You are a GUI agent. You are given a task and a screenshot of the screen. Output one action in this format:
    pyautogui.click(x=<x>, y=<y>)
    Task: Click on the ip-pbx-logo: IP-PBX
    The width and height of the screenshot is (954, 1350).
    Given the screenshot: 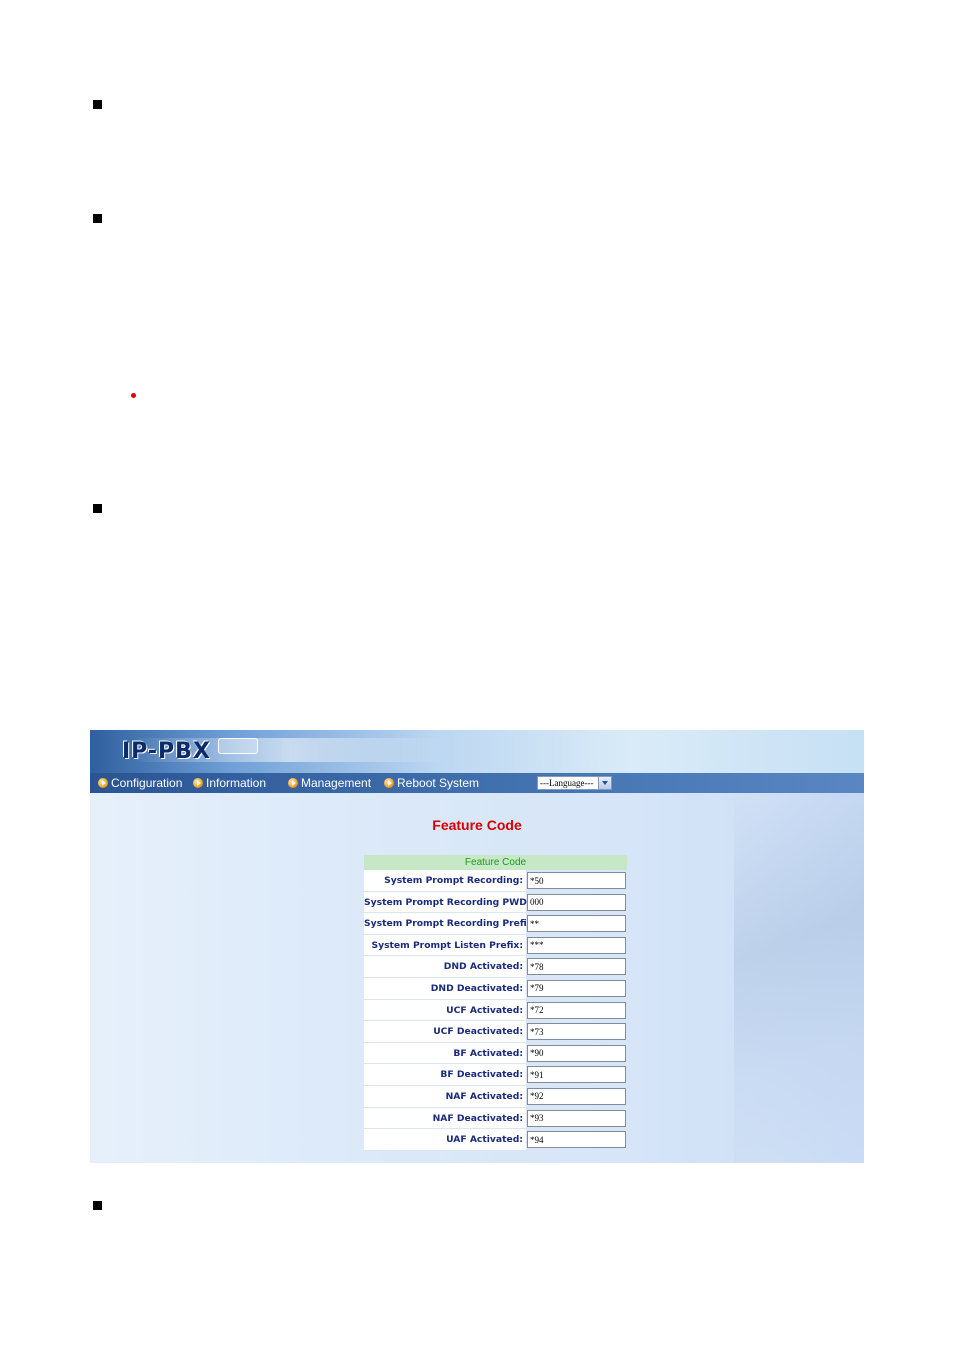 What is the action you would take?
    pyautogui.click(x=166, y=751)
    